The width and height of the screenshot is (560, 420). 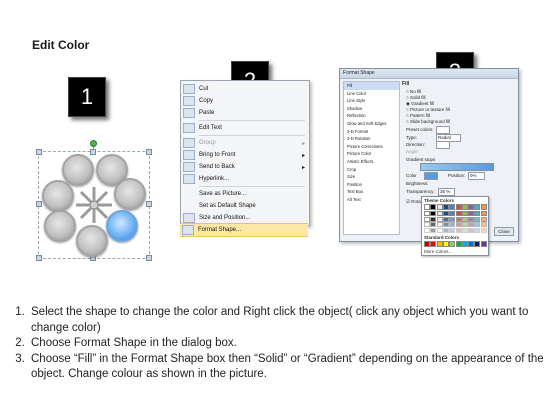 I want to click on menu-item-bring-to-front: Bring to Front ▸, so click(x=245, y=155).